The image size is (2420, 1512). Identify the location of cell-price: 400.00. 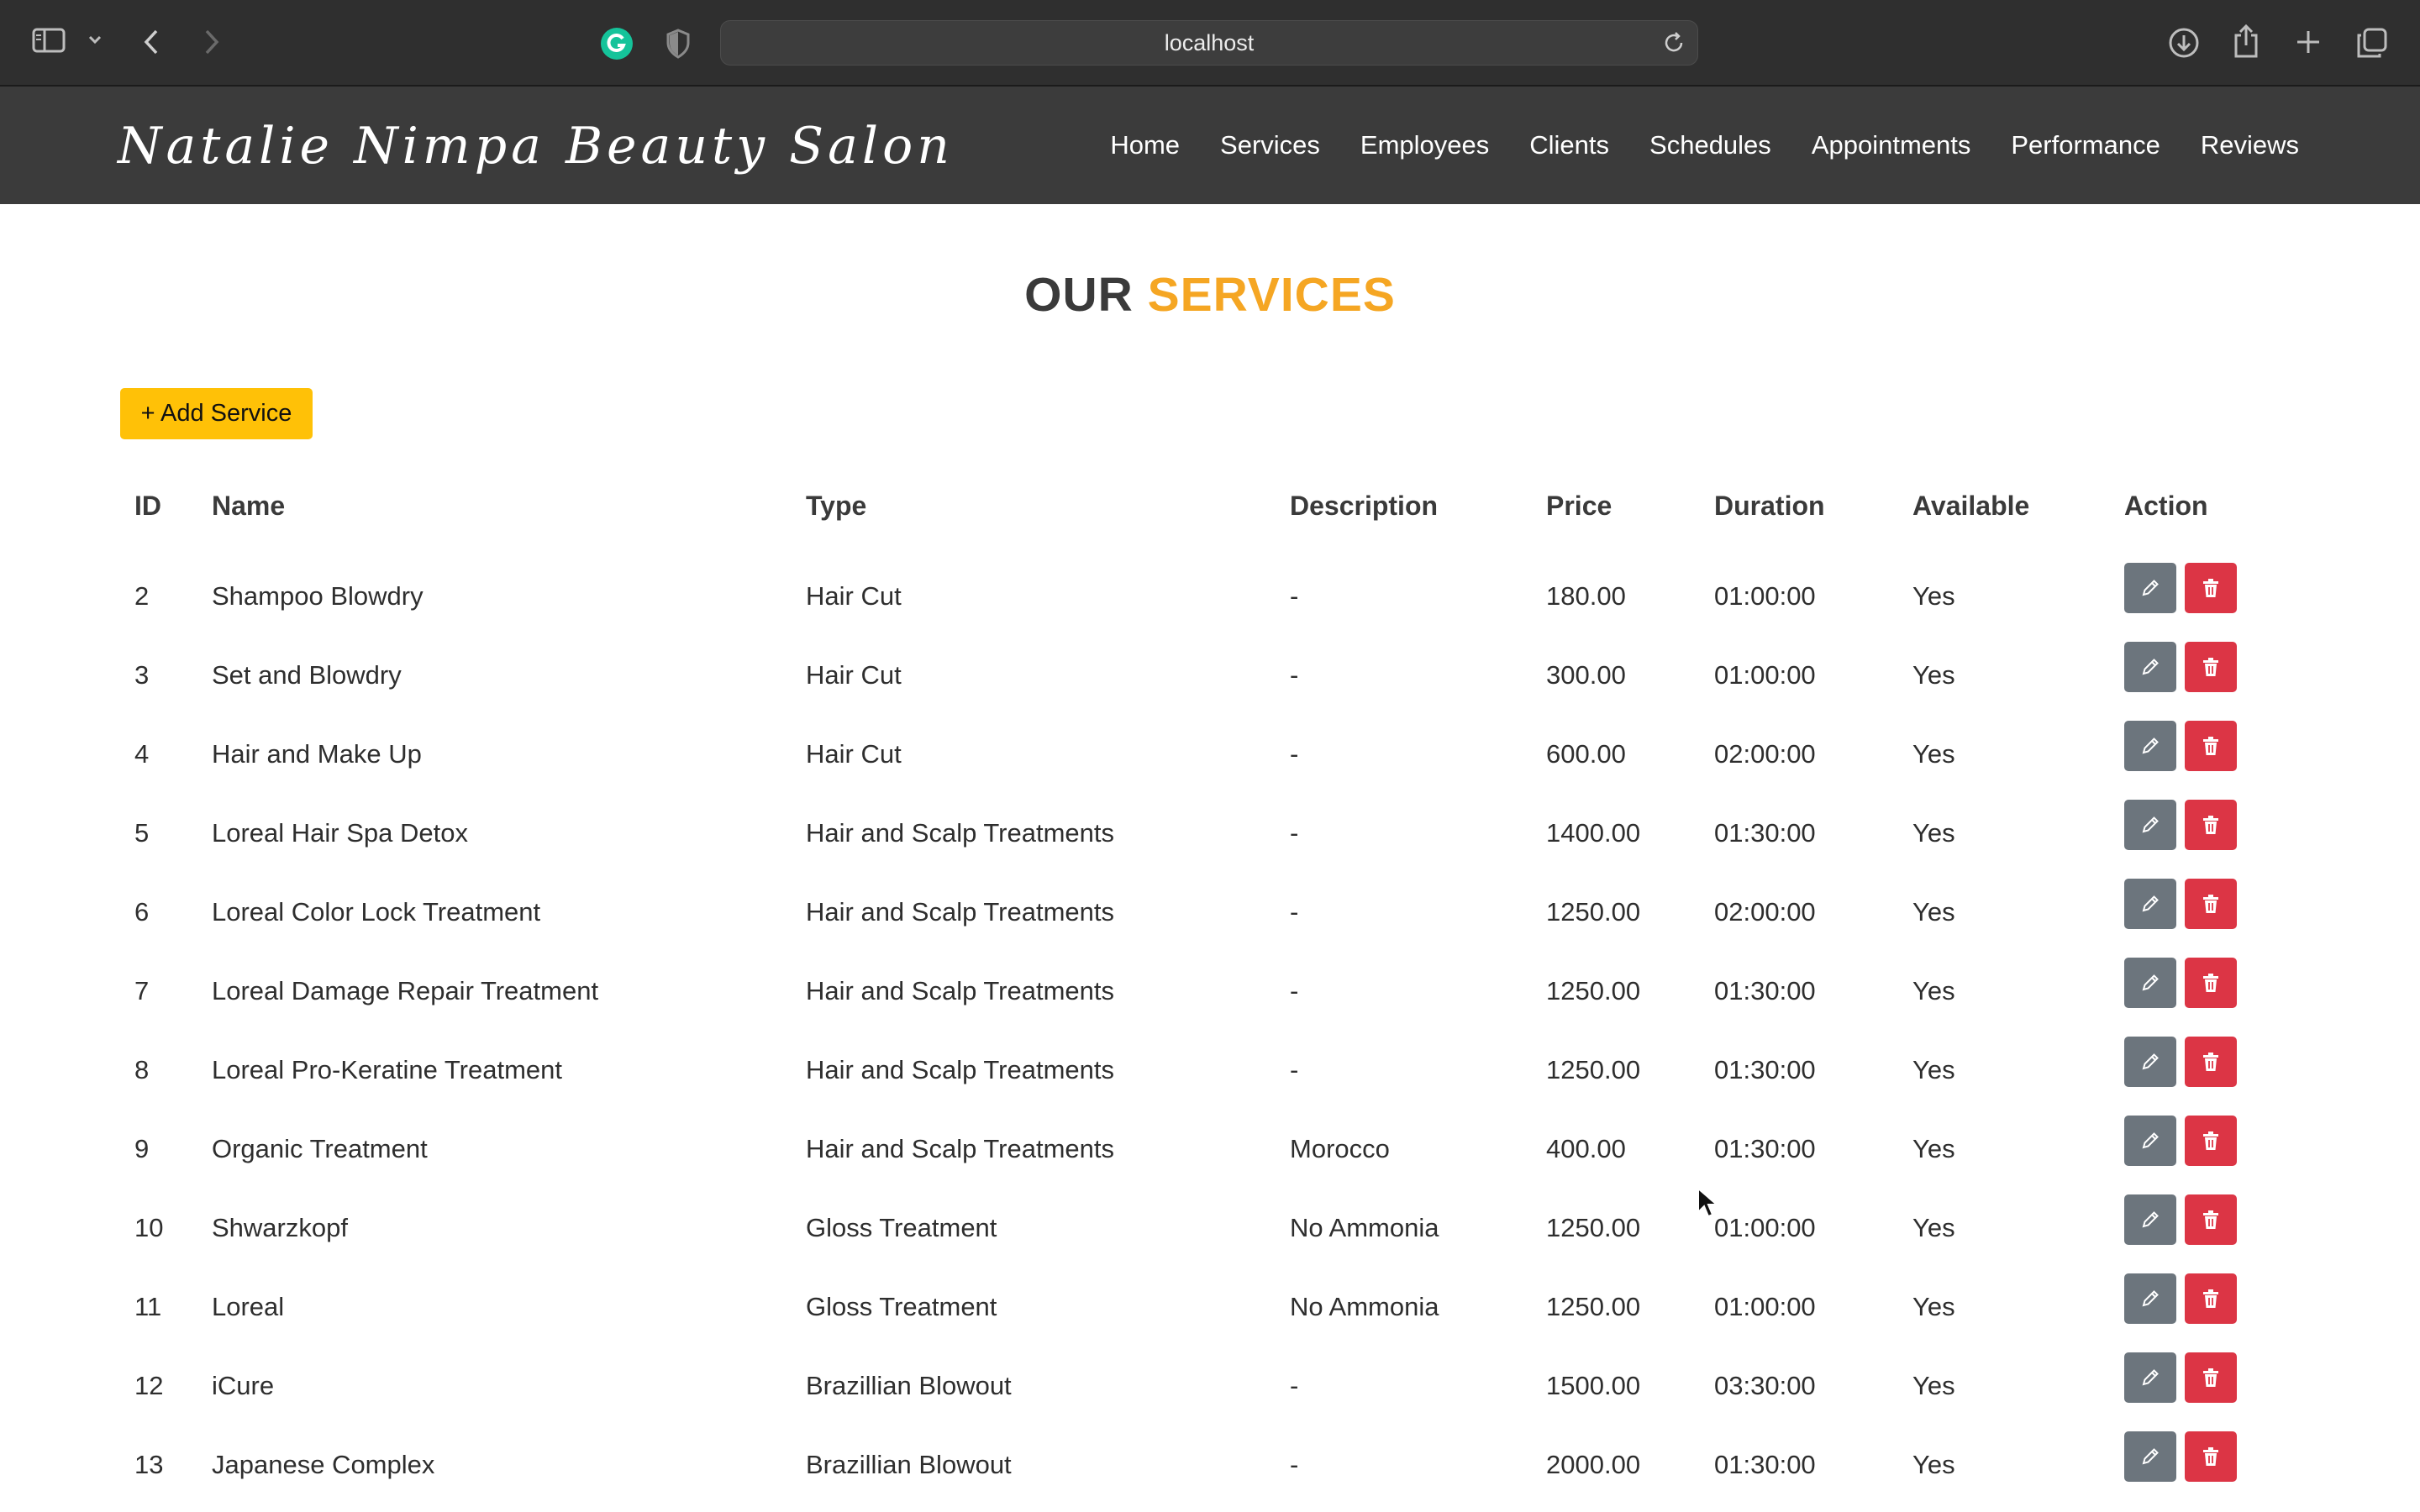
(1586, 1148).